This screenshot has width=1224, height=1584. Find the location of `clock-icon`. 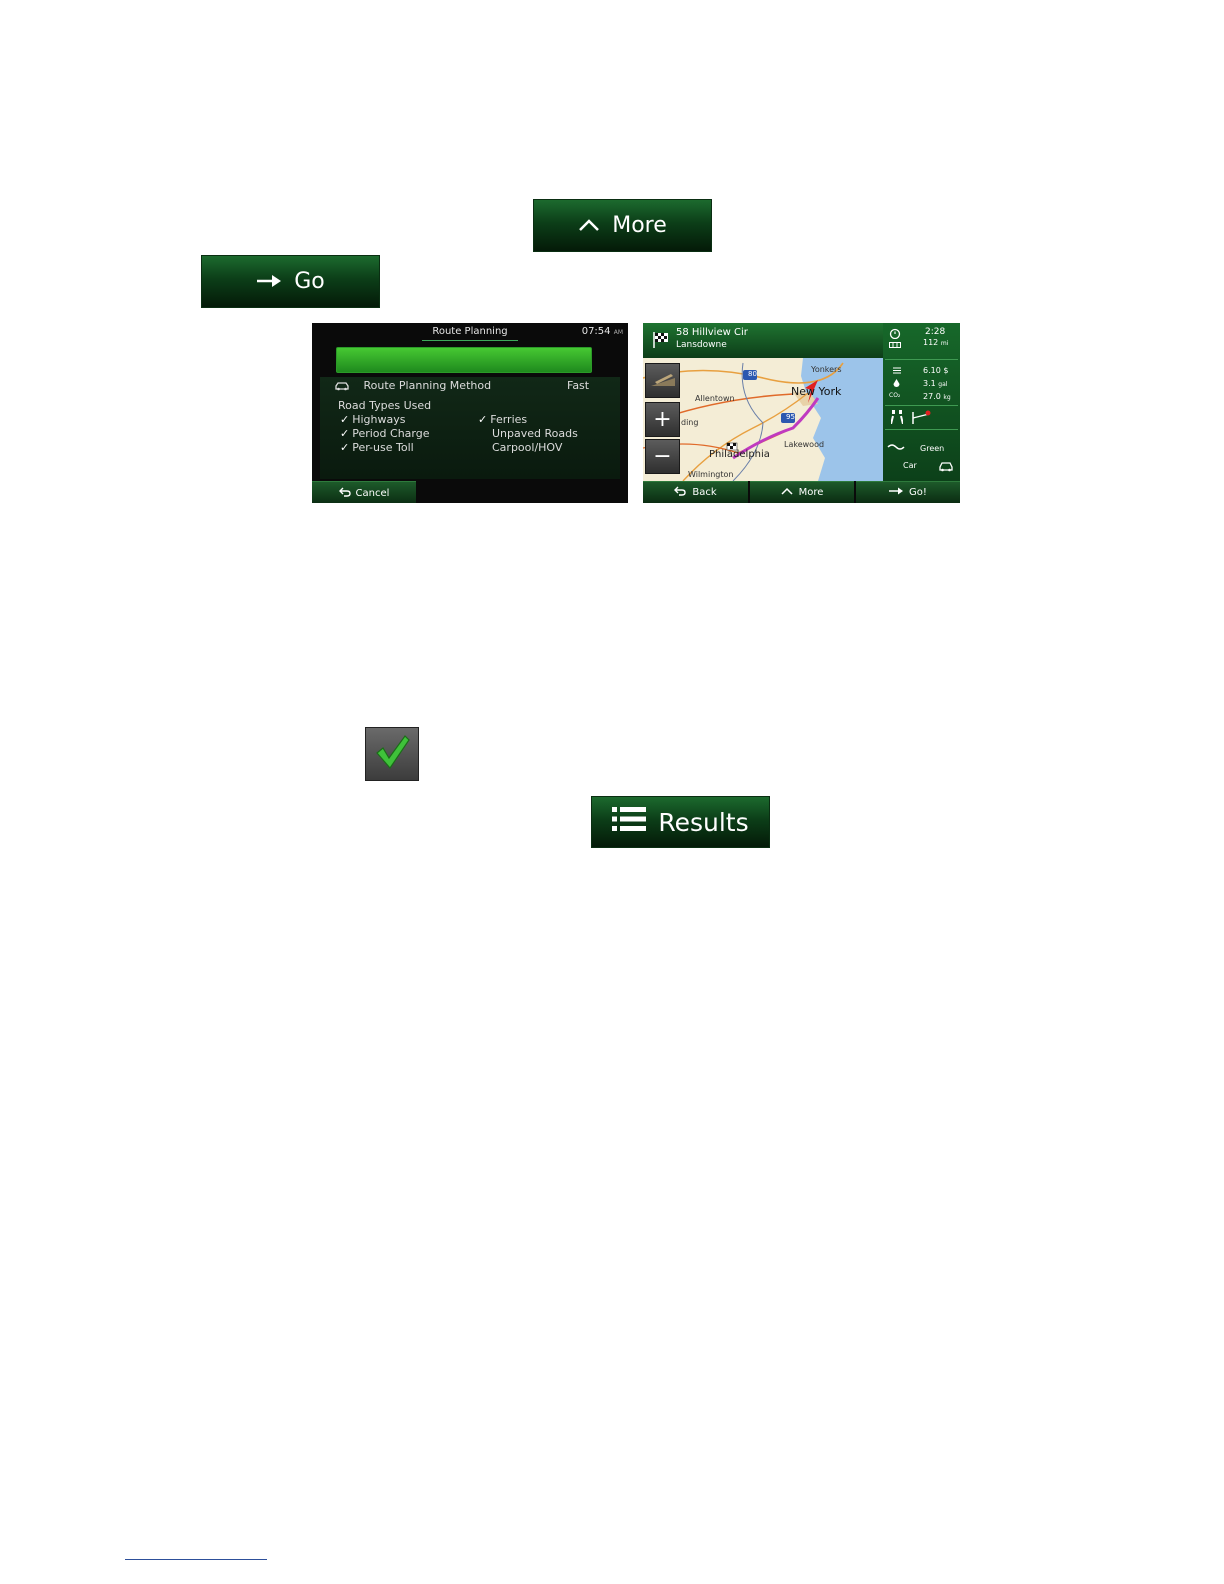

clock-icon is located at coordinates (895, 334).